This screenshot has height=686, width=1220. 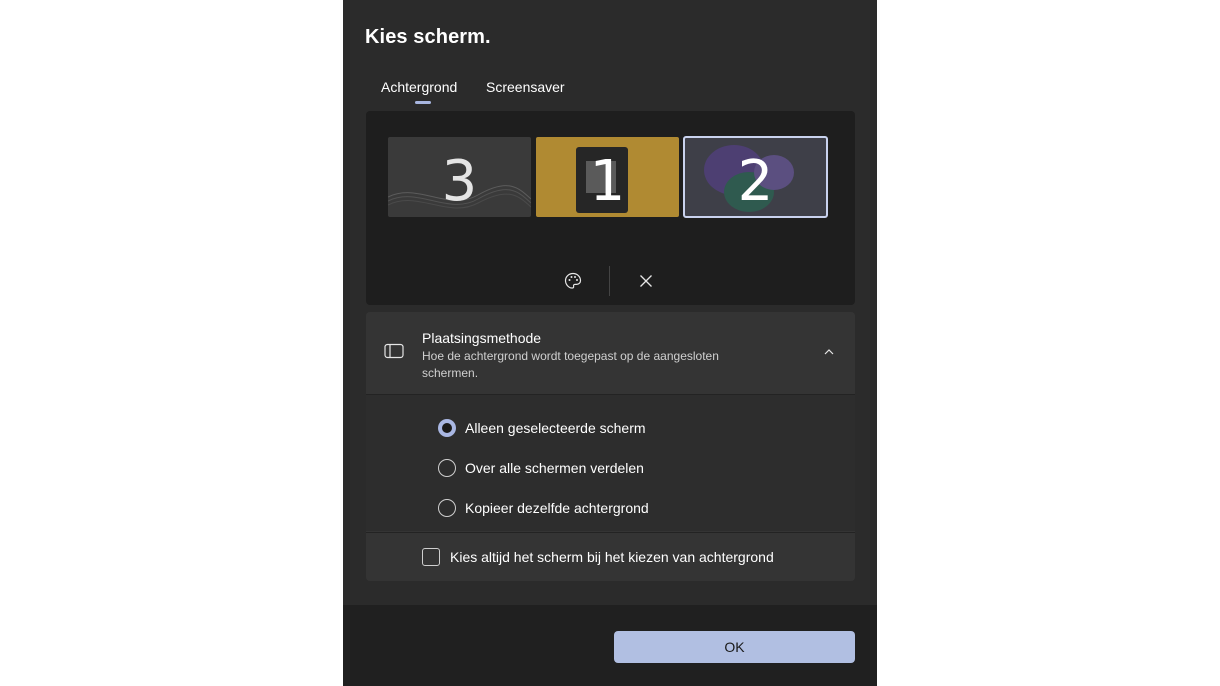 I want to click on radio-copy-same-background: Kopieer dezelfde achtergrond, so click(x=543, y=508).